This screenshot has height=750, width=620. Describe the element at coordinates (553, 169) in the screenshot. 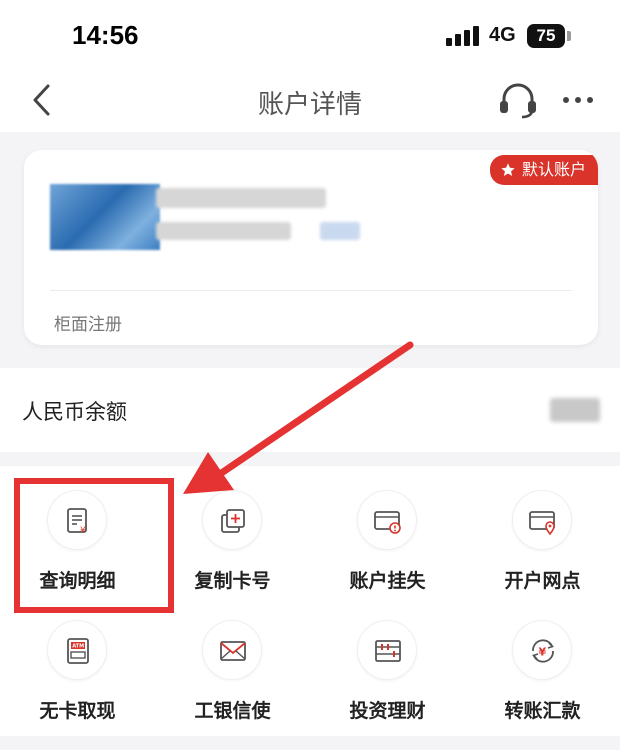

I see `default-account-label: 默认账户` at that location.